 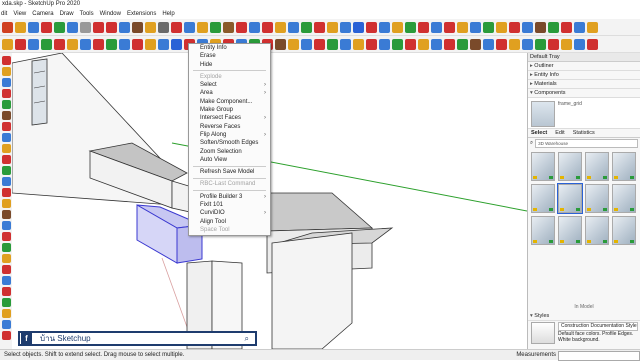 What do you see at coordinates (229, 118) in the screenshot?
I see `context-menu-item: Intersect Faces` at bounding box center [229, 118].